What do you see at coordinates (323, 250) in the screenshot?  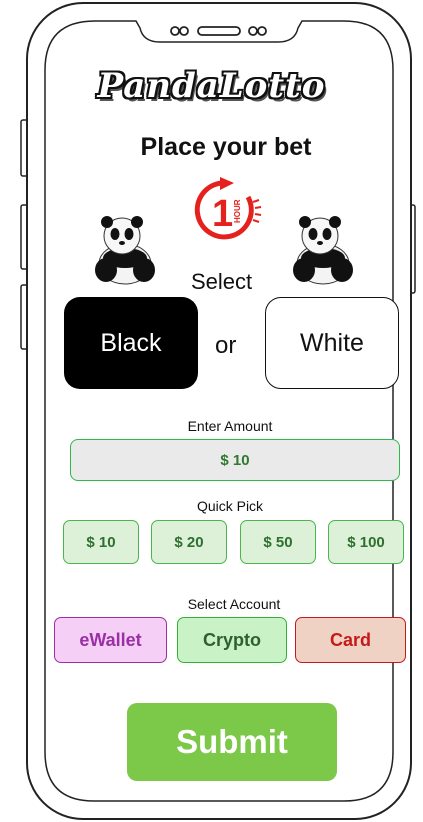 I see `panda-image-right` at bounding box center [323, 250].